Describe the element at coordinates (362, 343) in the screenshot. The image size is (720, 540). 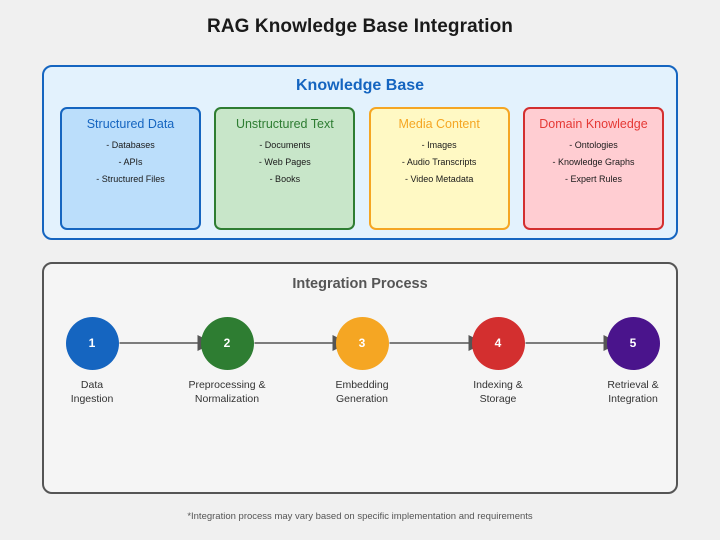
I see `process-step-number: 3` at that location.